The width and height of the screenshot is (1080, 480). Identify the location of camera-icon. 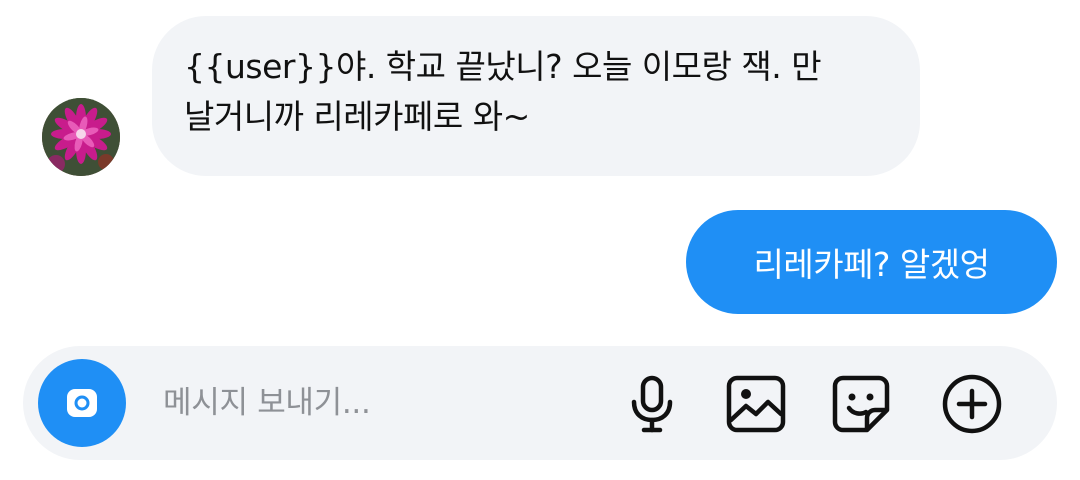
(82, 403).